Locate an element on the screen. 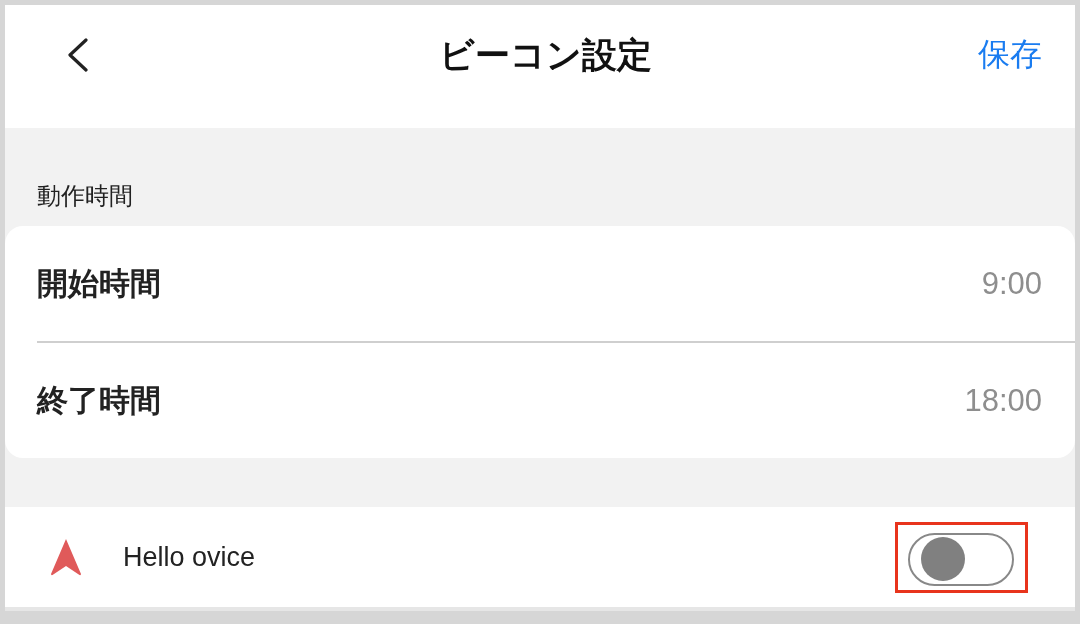 This screenshot has height=624, width=1080. save-button: 保存 is located at coordinates (1010, 55).